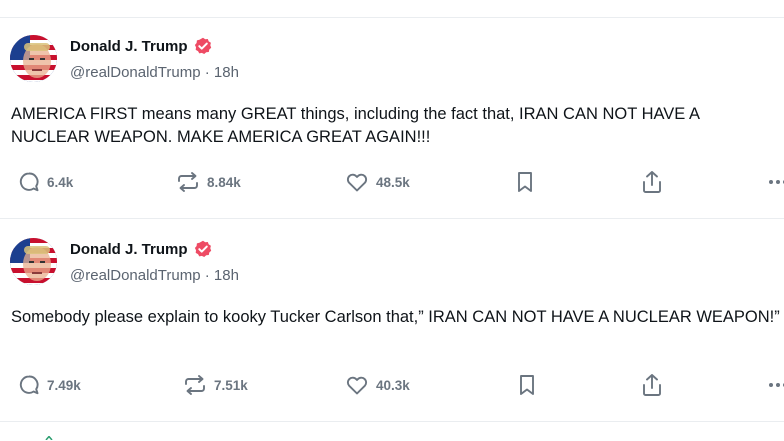 The image size is (784, 441). I want to click on repost-button: 8.84k, so click(208, 182).